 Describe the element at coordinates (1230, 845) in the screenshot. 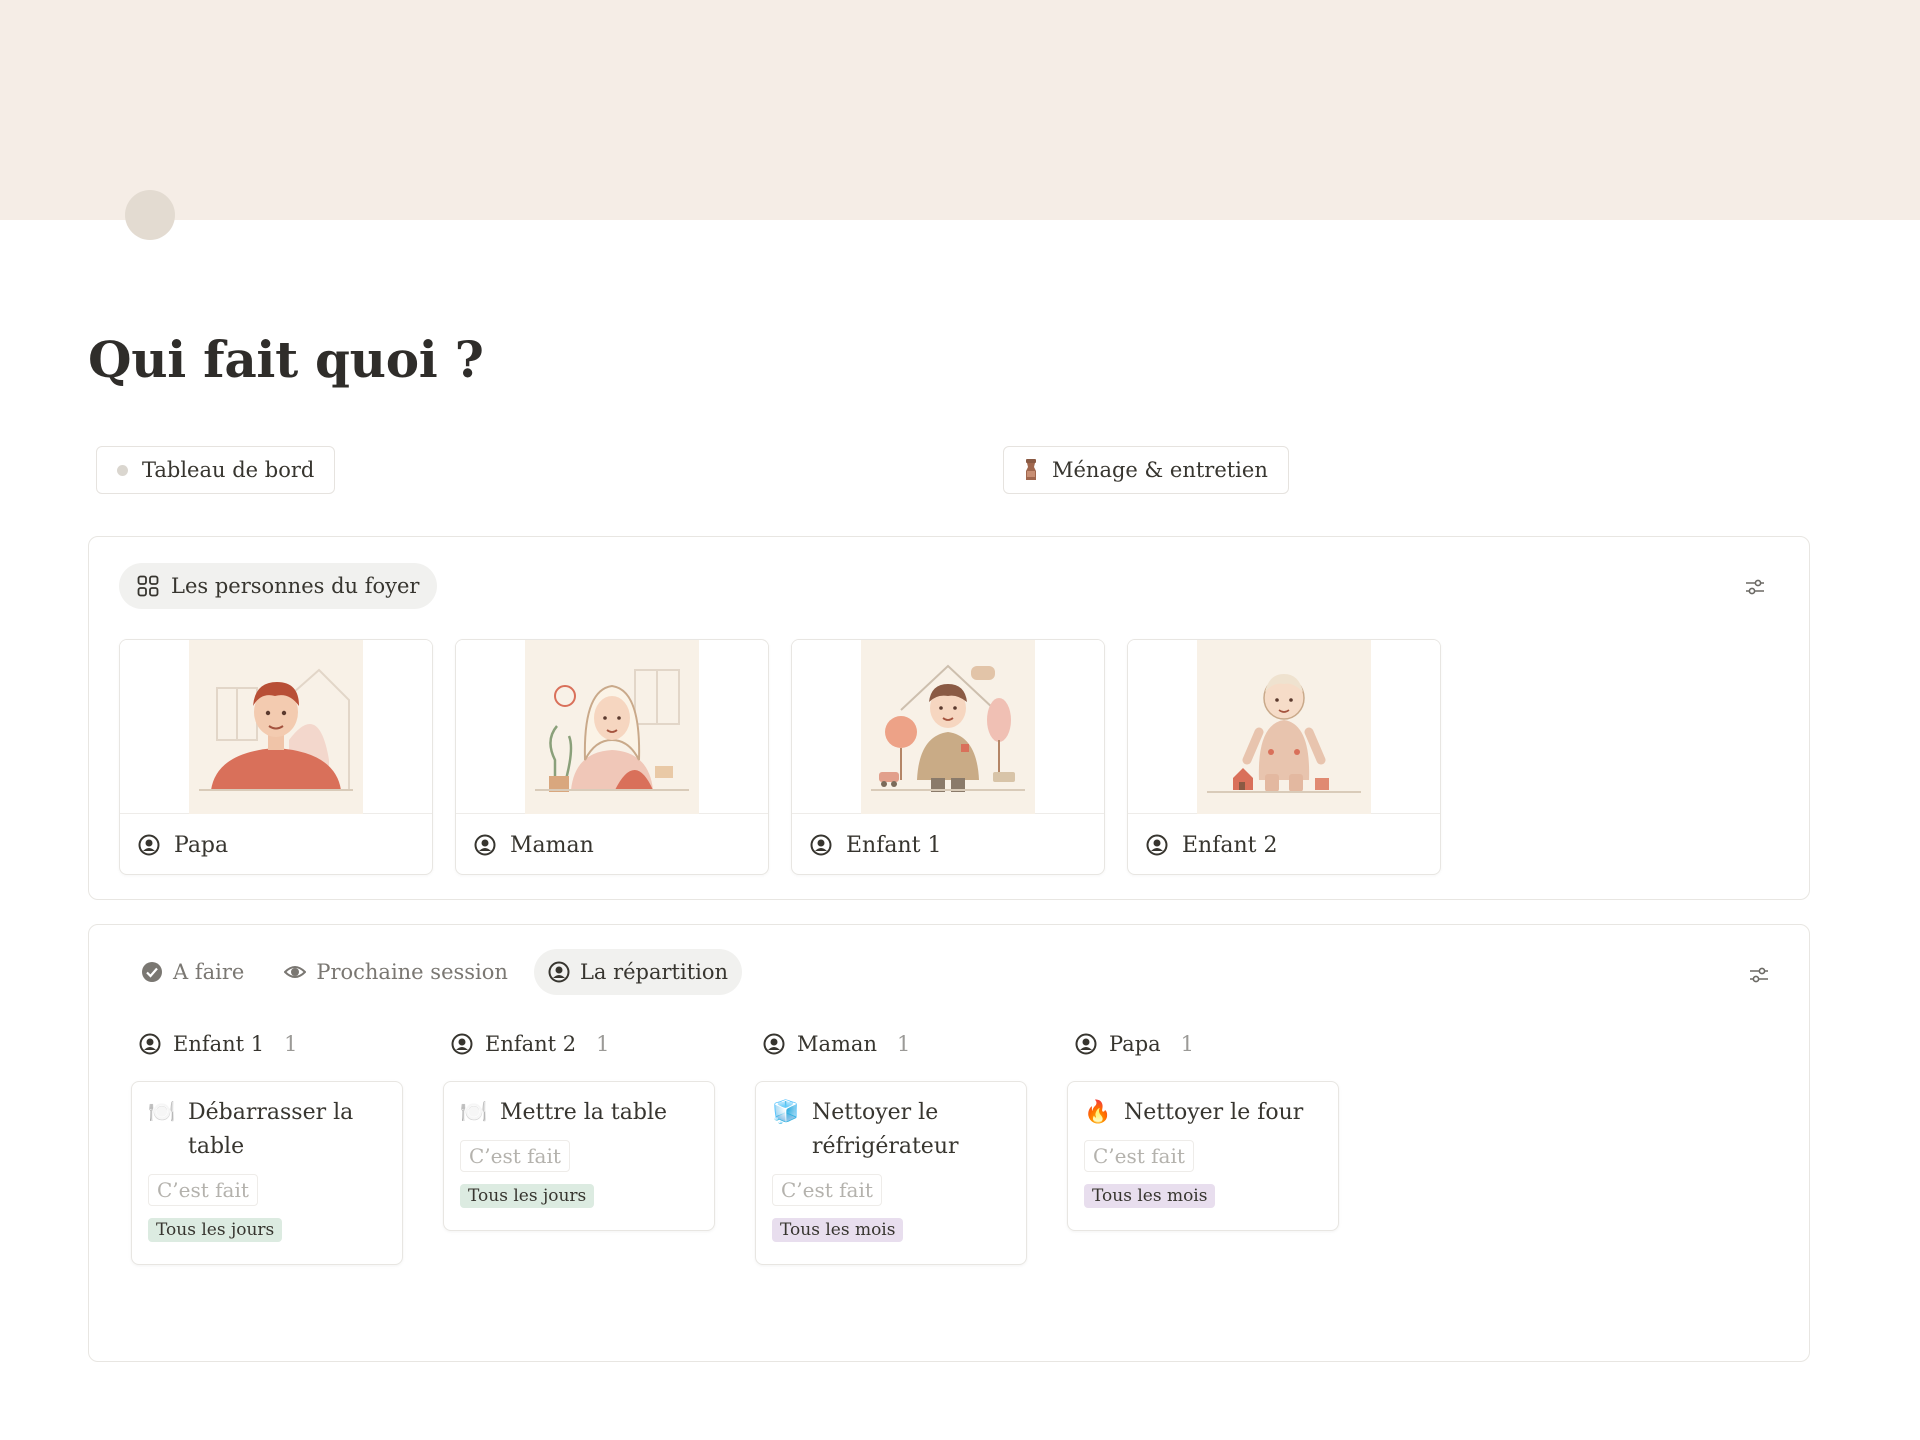

I see `member-name: Enfant 2` at that location.